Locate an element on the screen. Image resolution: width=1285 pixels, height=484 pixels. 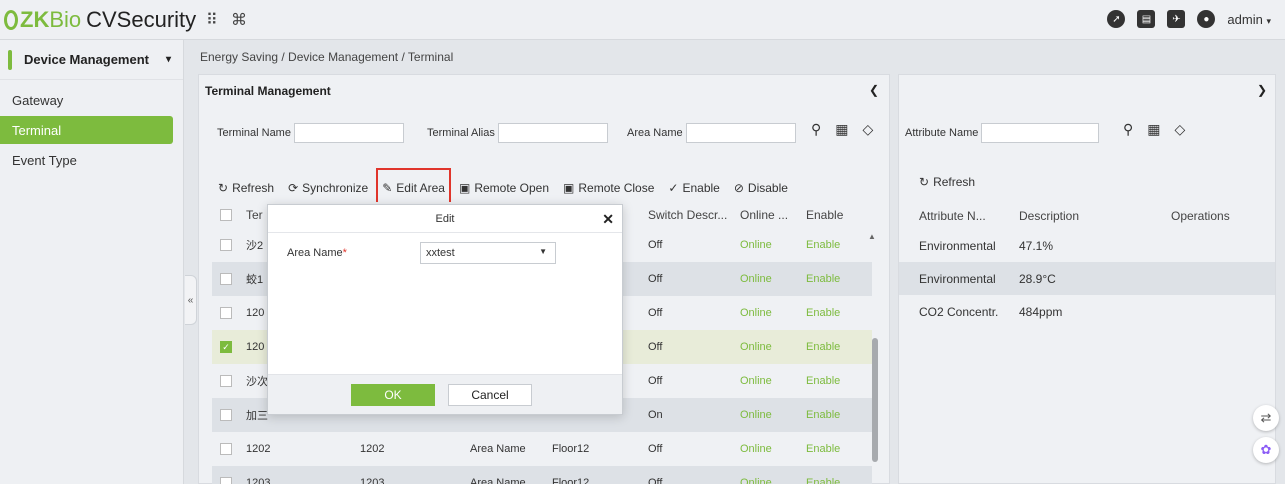
edit-pencil-icon: ✎ is located at coordinates (387, 188).